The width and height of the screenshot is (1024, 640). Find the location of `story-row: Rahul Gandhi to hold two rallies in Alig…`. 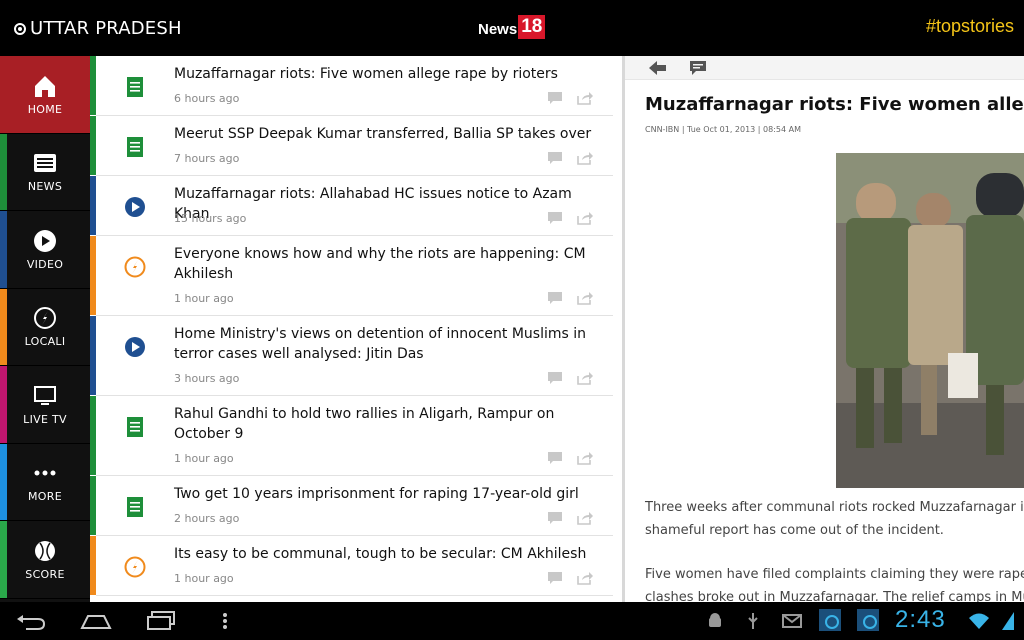

story-row: Rahul Gandhi to hold two rallies in Alig… is located at coordinates (351, 436).